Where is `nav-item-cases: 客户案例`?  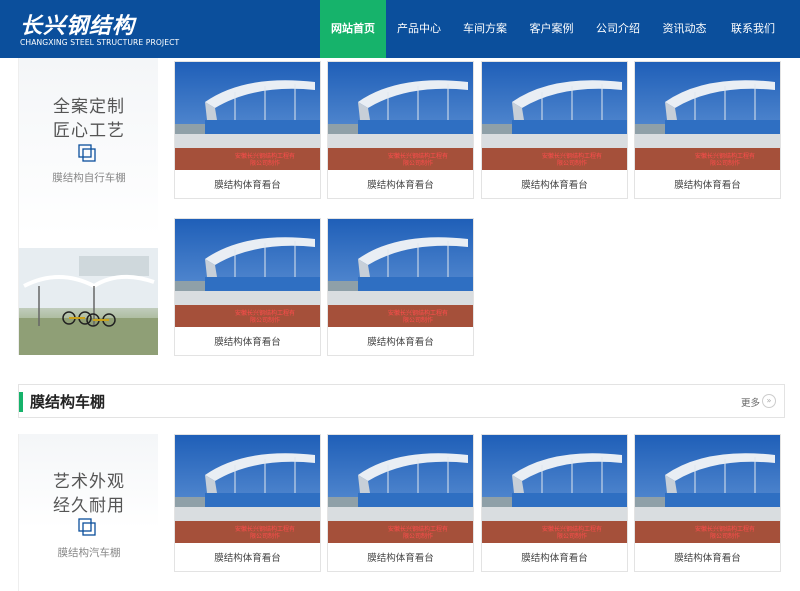
nav-item-cases: 客户案例 is located at coordinates (551, 29).